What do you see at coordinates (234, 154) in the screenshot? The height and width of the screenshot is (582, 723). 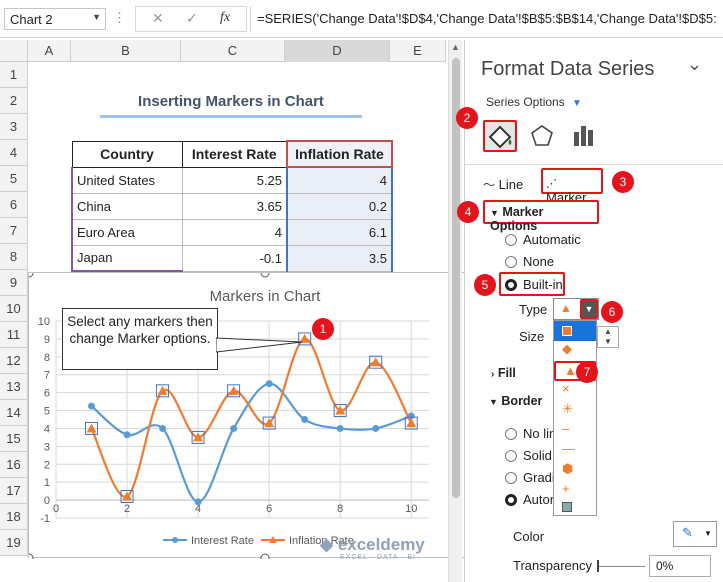 I see `header-interest-rate: Interest Rate` at bounding box center [234, 154].